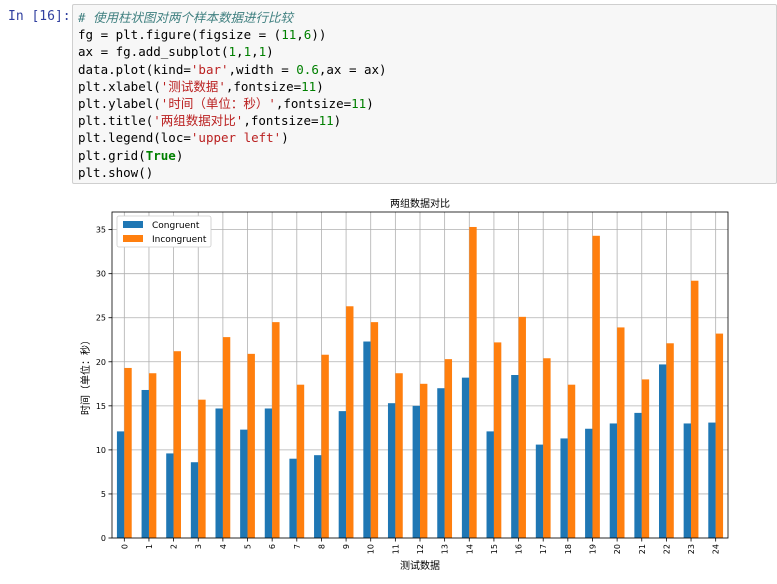 The width and height of the screenshot is (777, 584). What do you see at coordinates (101, 362) in the screenshot?
I see `y-tick-label: 20` at bounding box center [101, 362].